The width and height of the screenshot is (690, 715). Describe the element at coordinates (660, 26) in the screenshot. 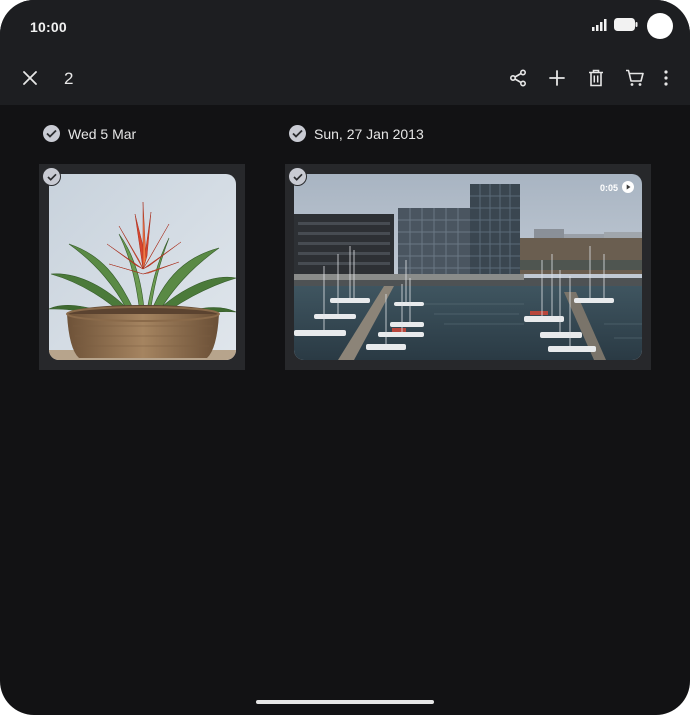

I see `front-camera` at that location.